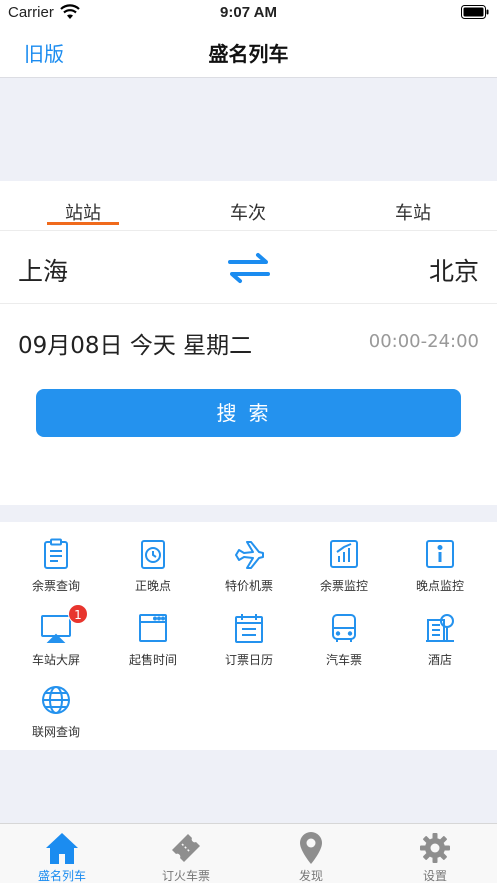 Image resolution: width=497 pixels, height=883 pixels. Describe the element at coordinates (153, 554) in the screenshot. I see `clock-icon` at that location.